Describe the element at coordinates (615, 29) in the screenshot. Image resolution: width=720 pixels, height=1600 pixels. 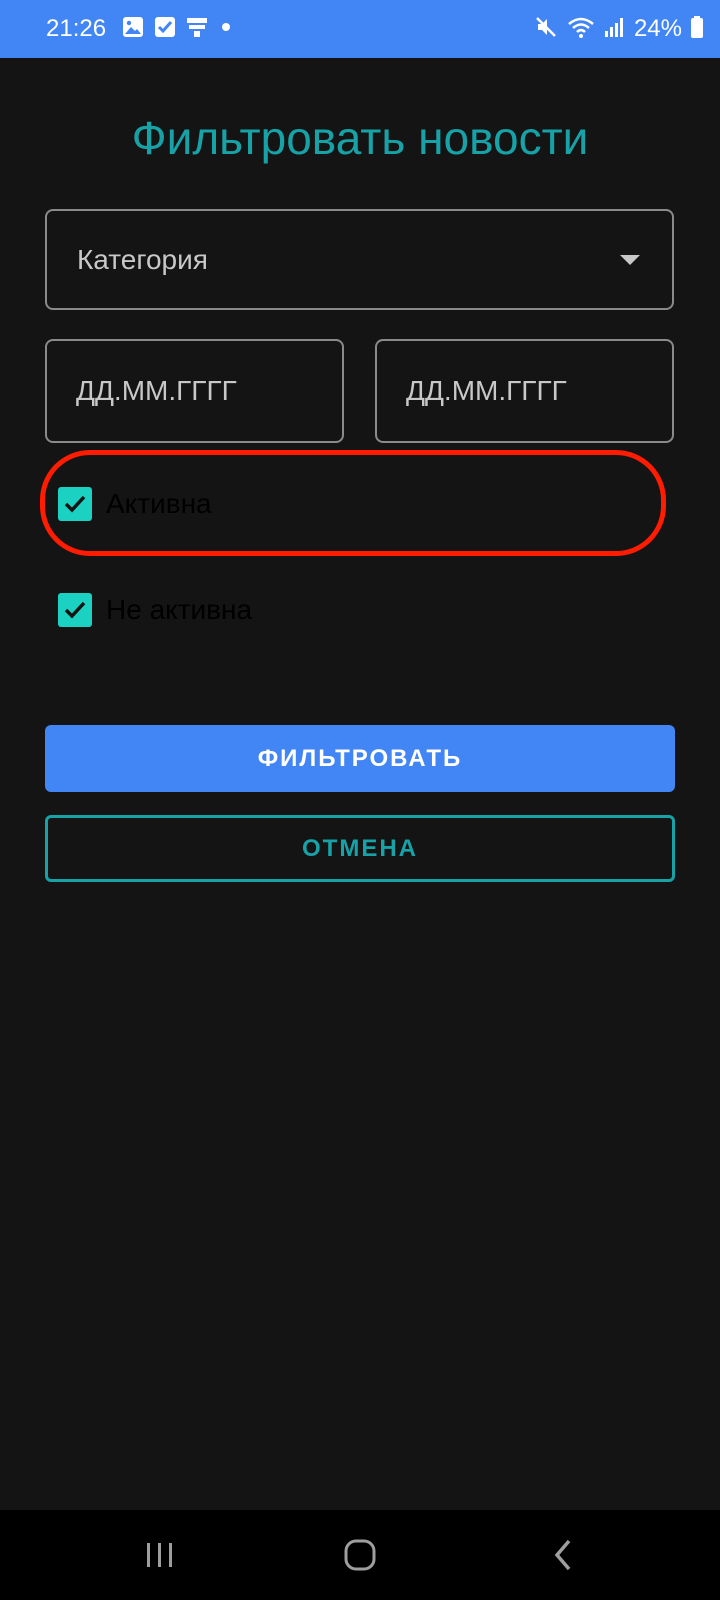
I see `signal-icon` at that location.